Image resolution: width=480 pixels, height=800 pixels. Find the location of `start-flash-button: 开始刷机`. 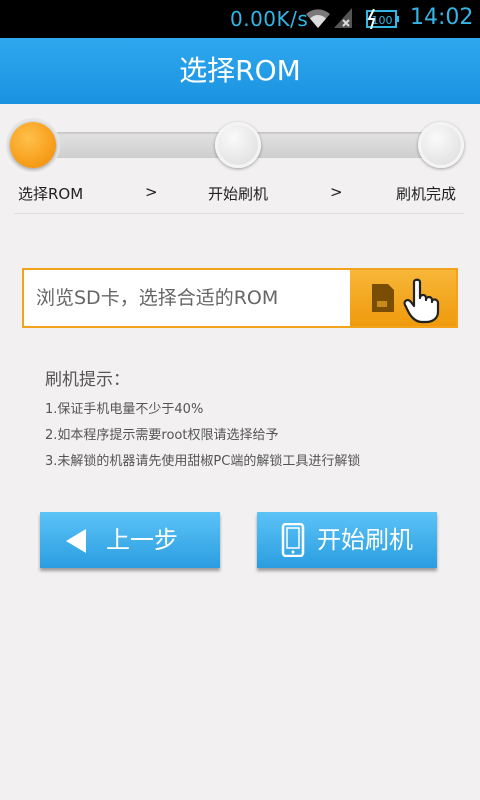

start-flash-button: 开始刷机 is located at coordinates (347, 540).